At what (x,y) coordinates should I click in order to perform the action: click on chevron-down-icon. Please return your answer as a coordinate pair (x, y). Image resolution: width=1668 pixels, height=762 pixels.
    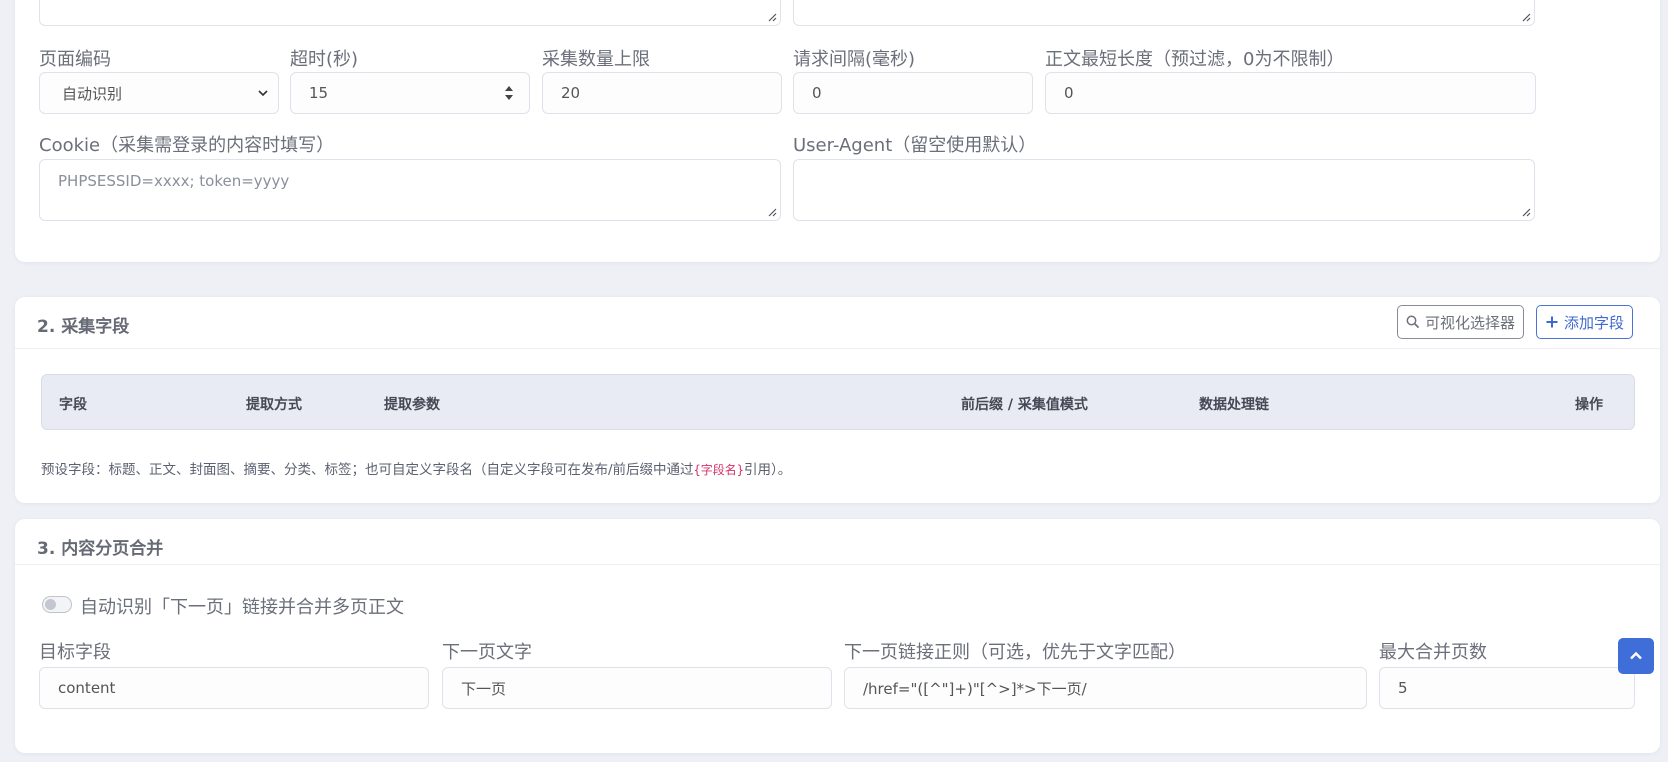
    Looking at the image, I should click on (263, 93).